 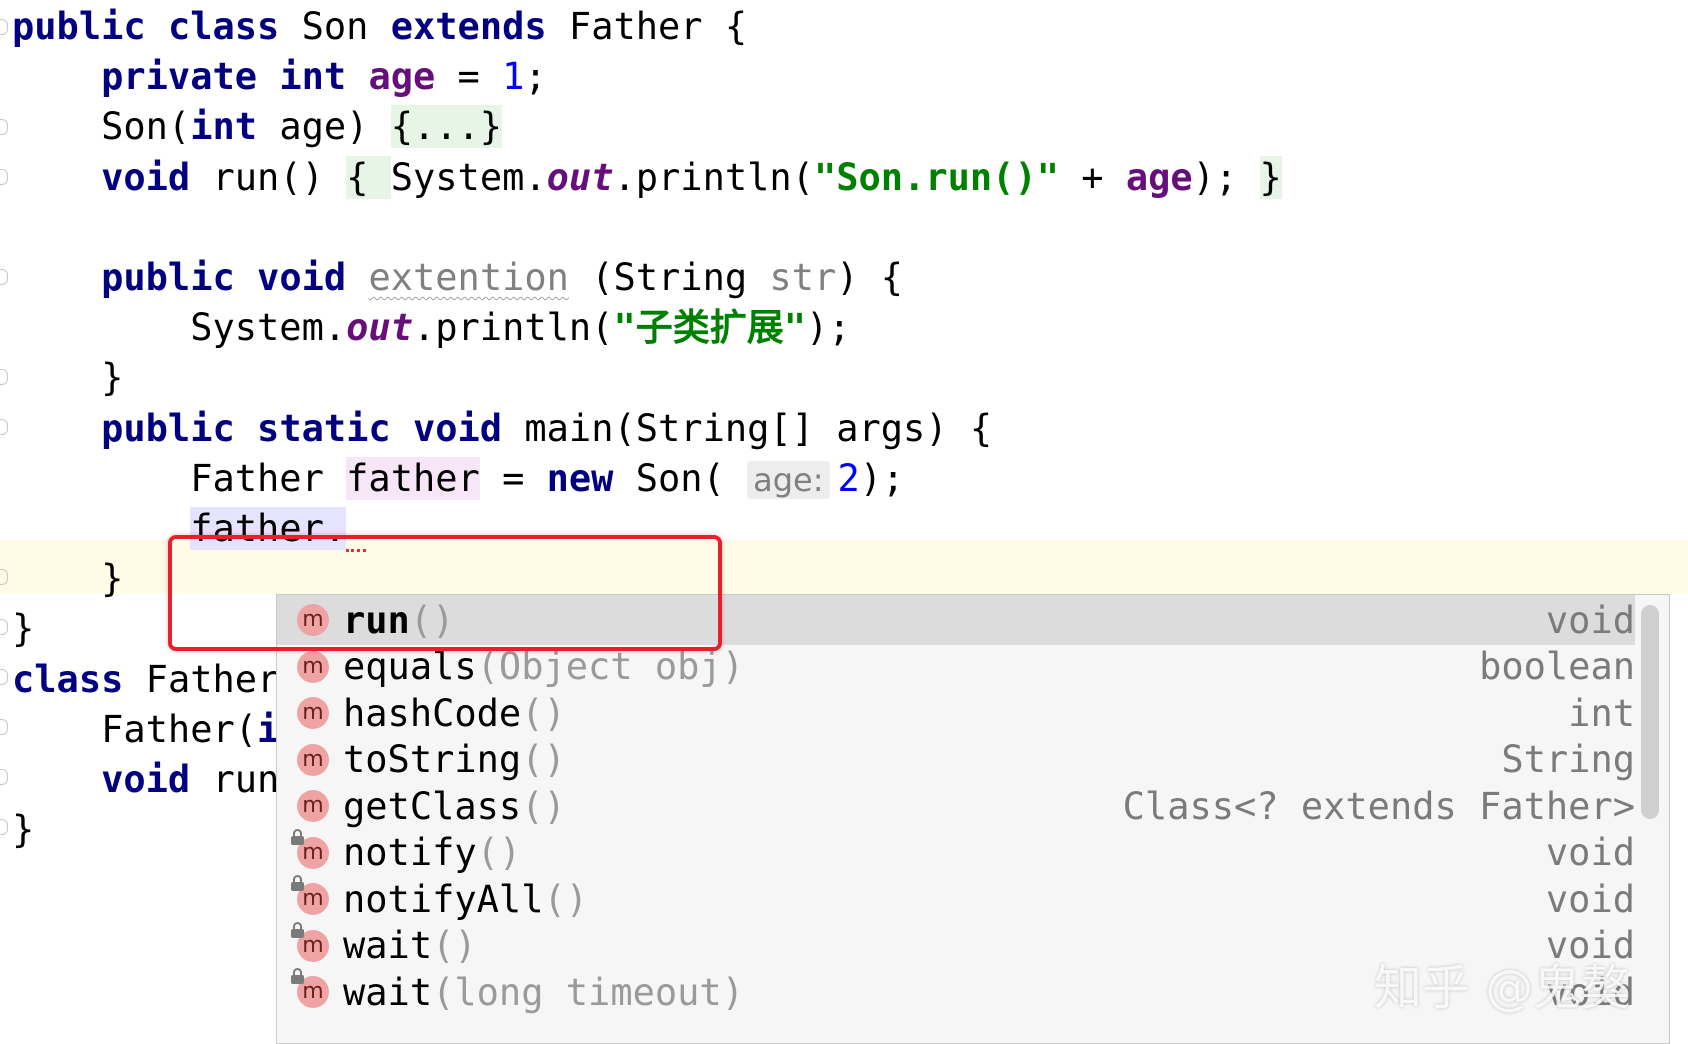 What do you see at coordinates (101, 127) in the screenshot?
I see `code-token: Son(` at bounding box center [101, 127].